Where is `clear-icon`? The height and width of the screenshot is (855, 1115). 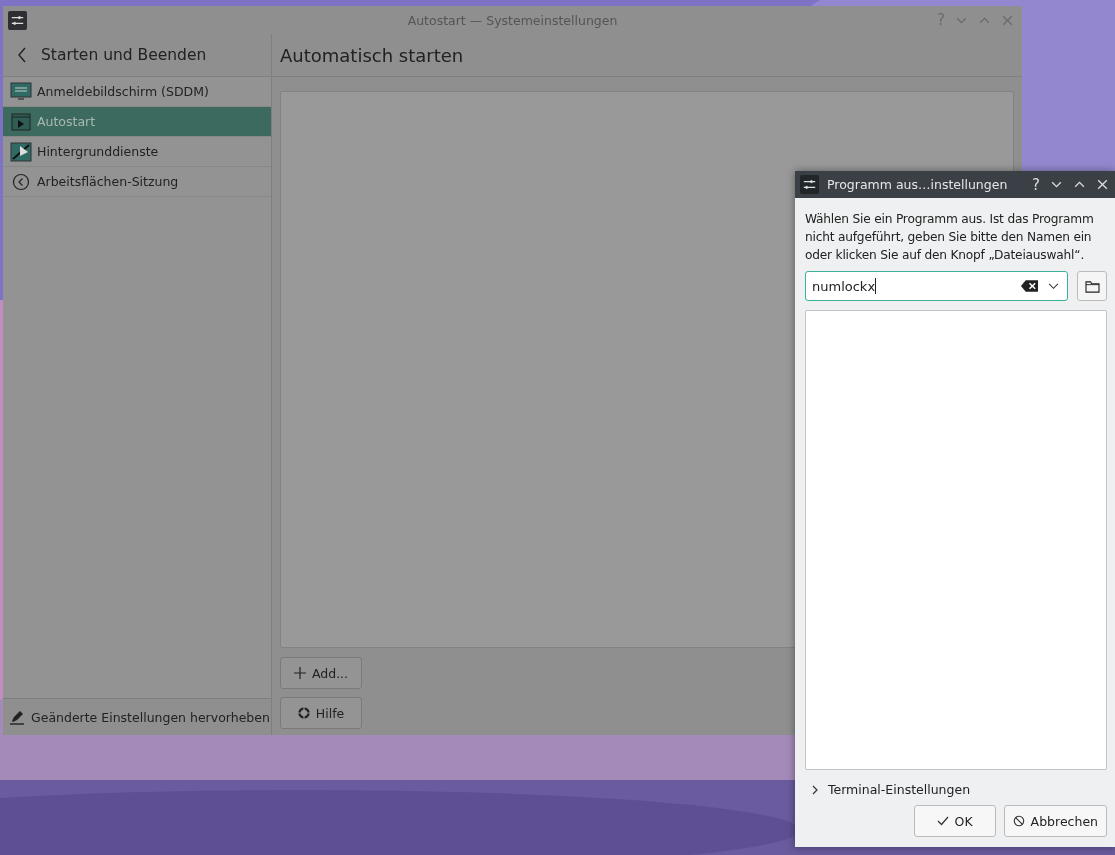 clear-icon is located at coordinates (1029, 286).